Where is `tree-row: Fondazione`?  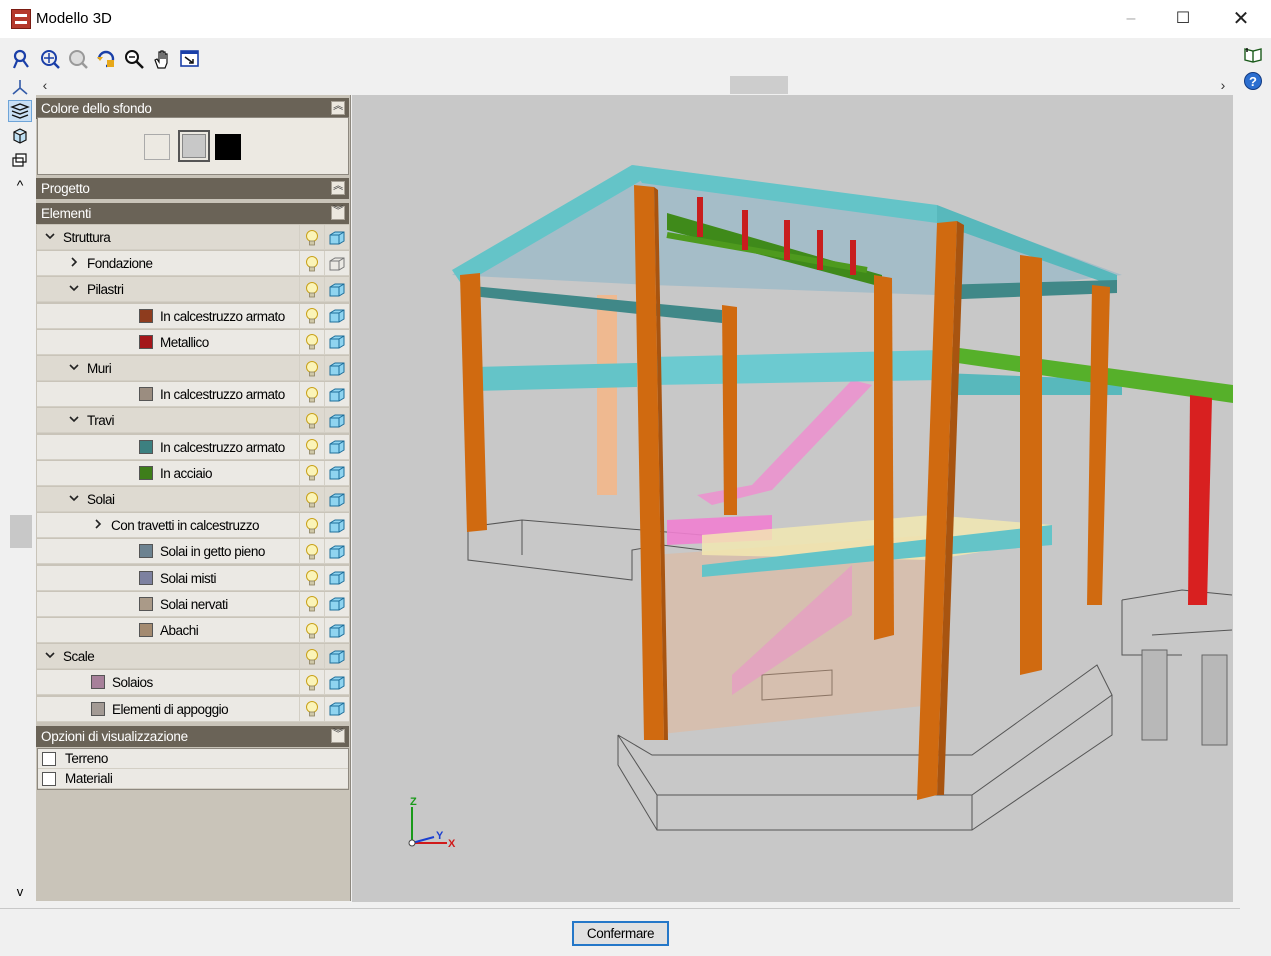 tree-row: Fondazione is located at coordinates (193, 264).